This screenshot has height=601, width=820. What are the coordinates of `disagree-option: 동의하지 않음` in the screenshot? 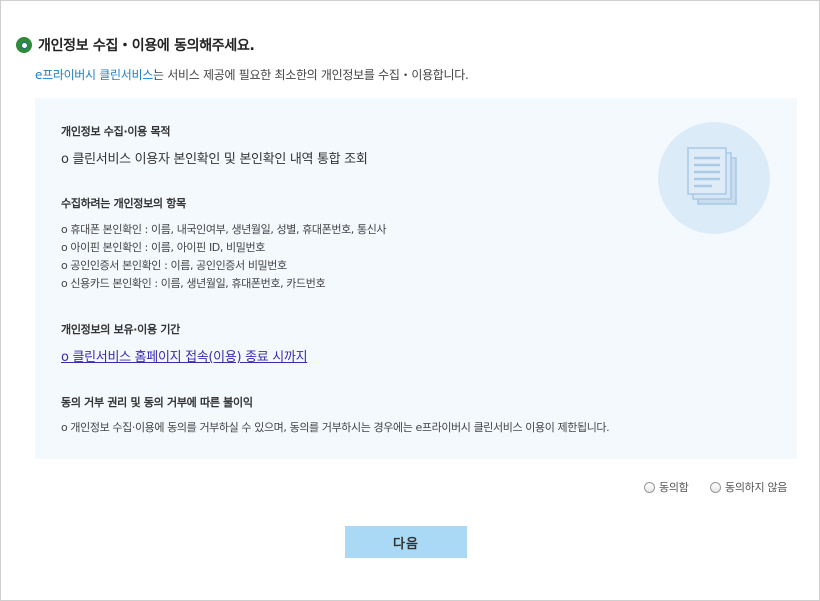 It's located at (748, 487).